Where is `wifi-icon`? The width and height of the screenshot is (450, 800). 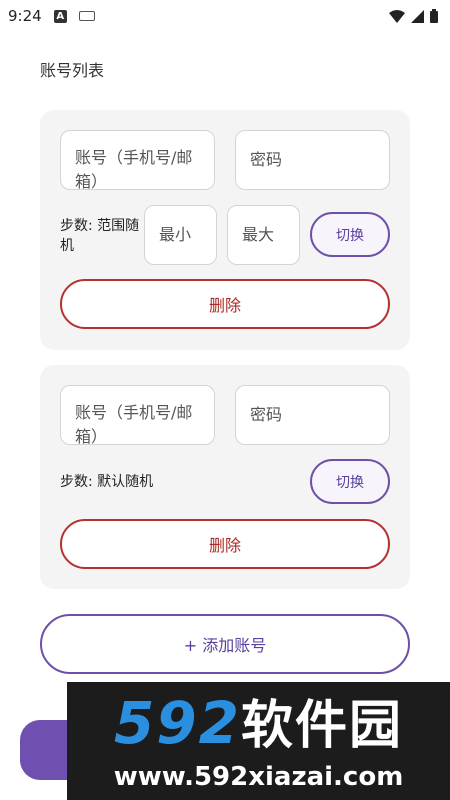
wifi-icon is located at coordinates (397, 16).